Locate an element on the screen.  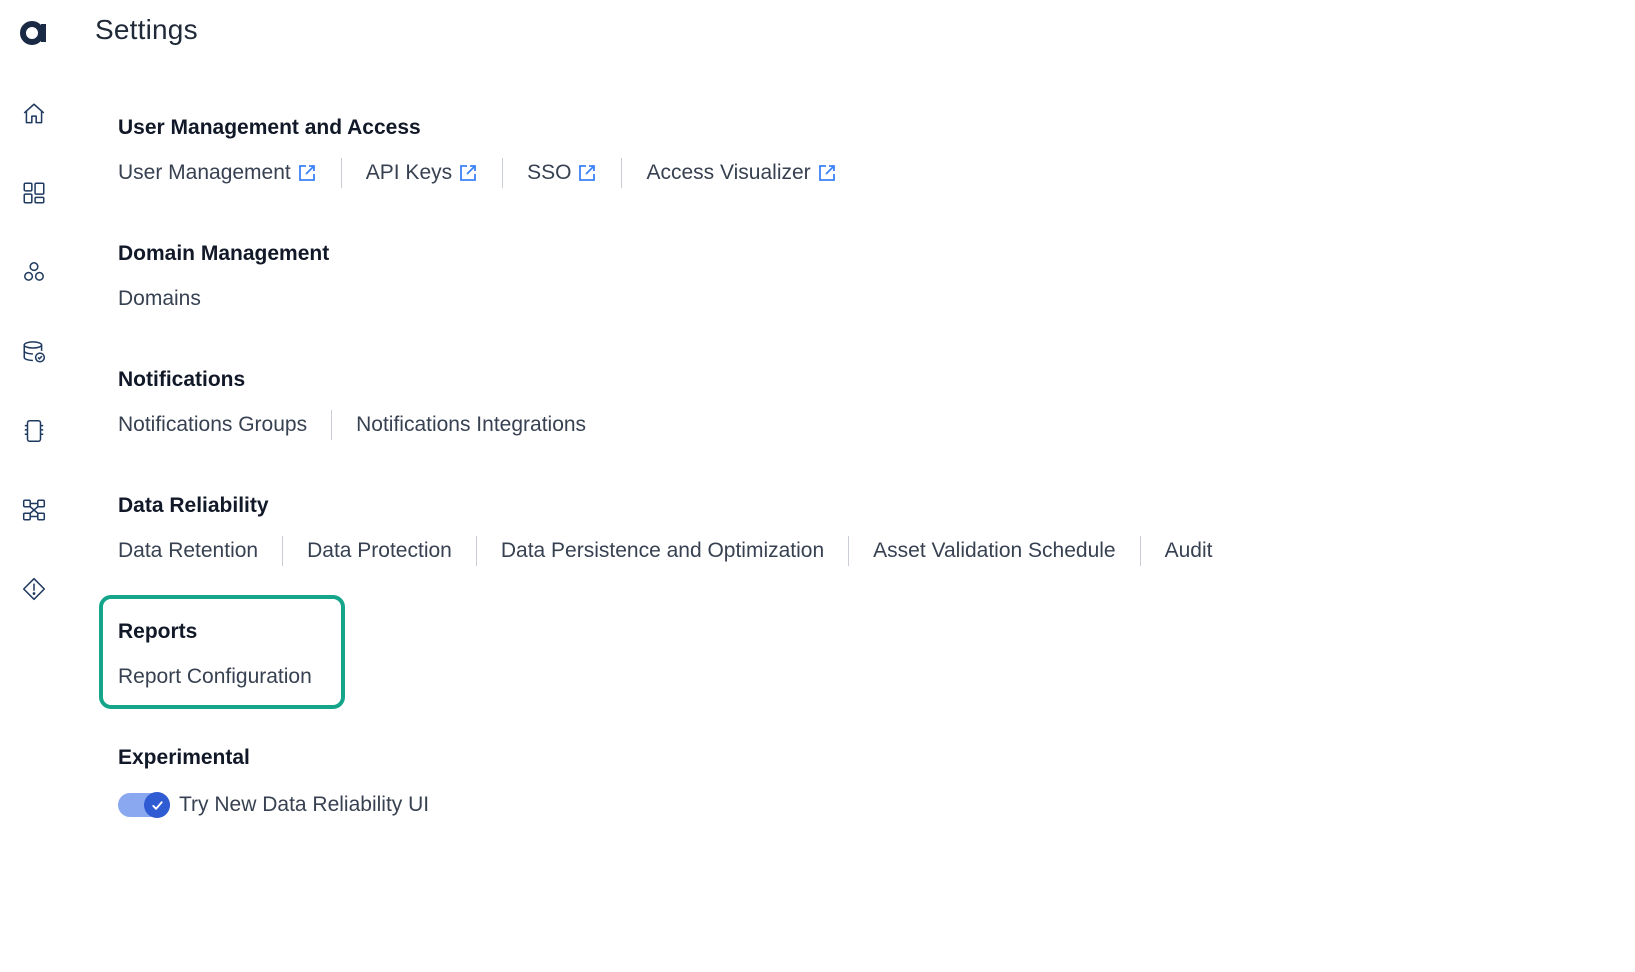
check-icon is located at coordinates (157, 805).